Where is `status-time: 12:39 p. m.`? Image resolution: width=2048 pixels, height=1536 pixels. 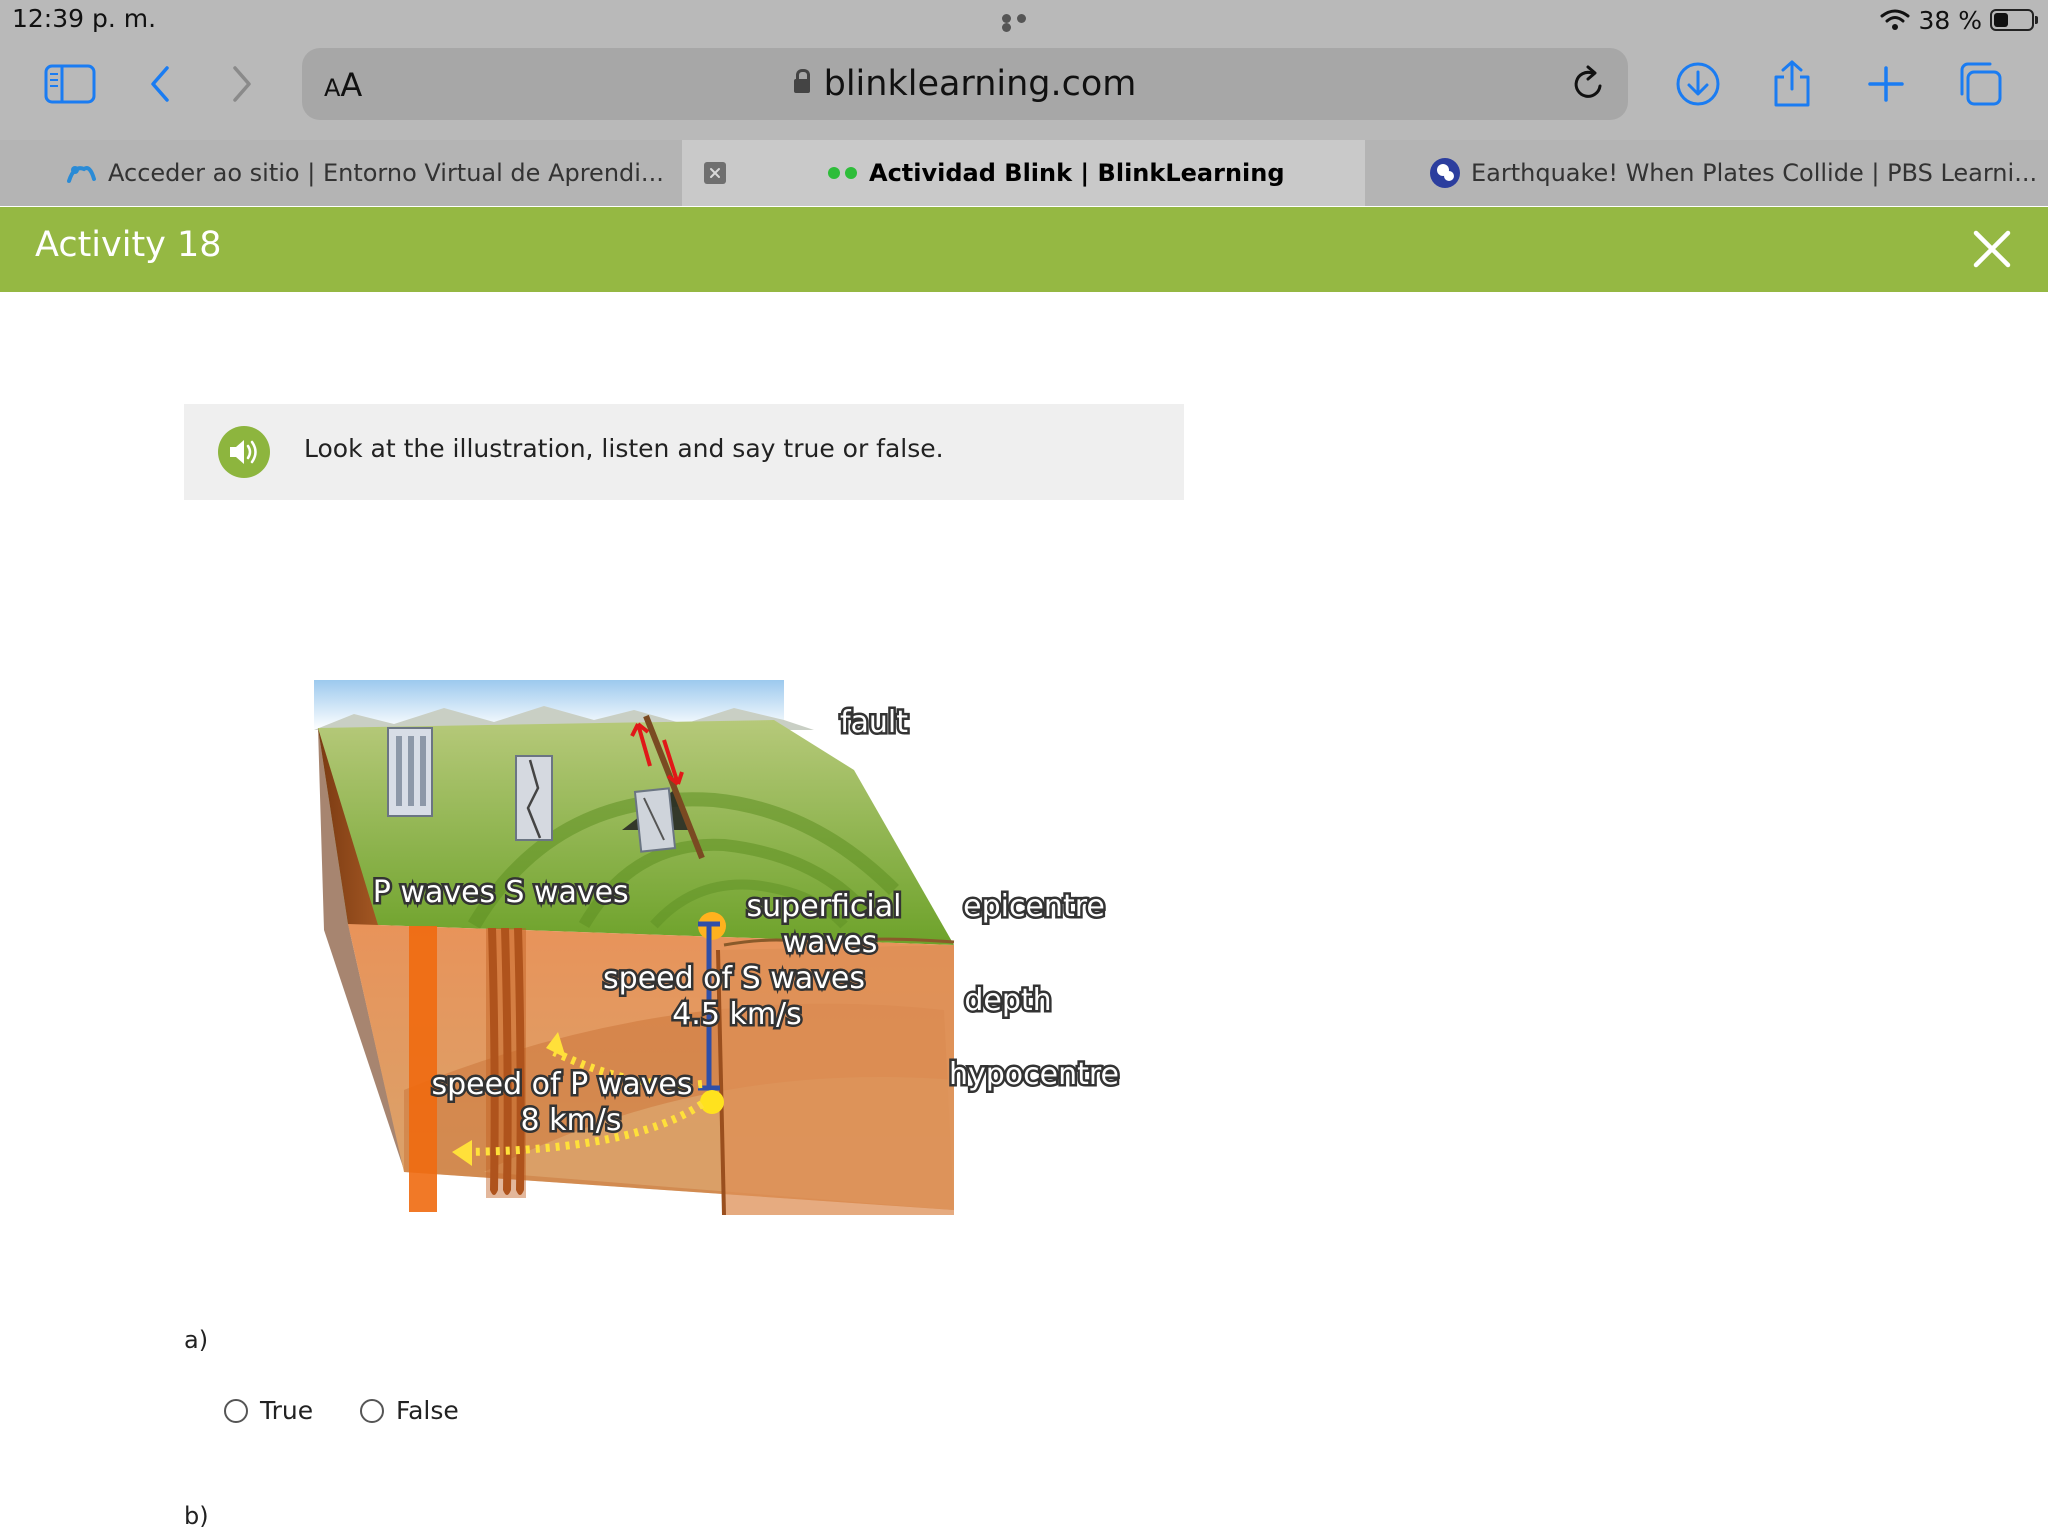 status-time: 12:39 p. m. is located at coordinates (84, 18).